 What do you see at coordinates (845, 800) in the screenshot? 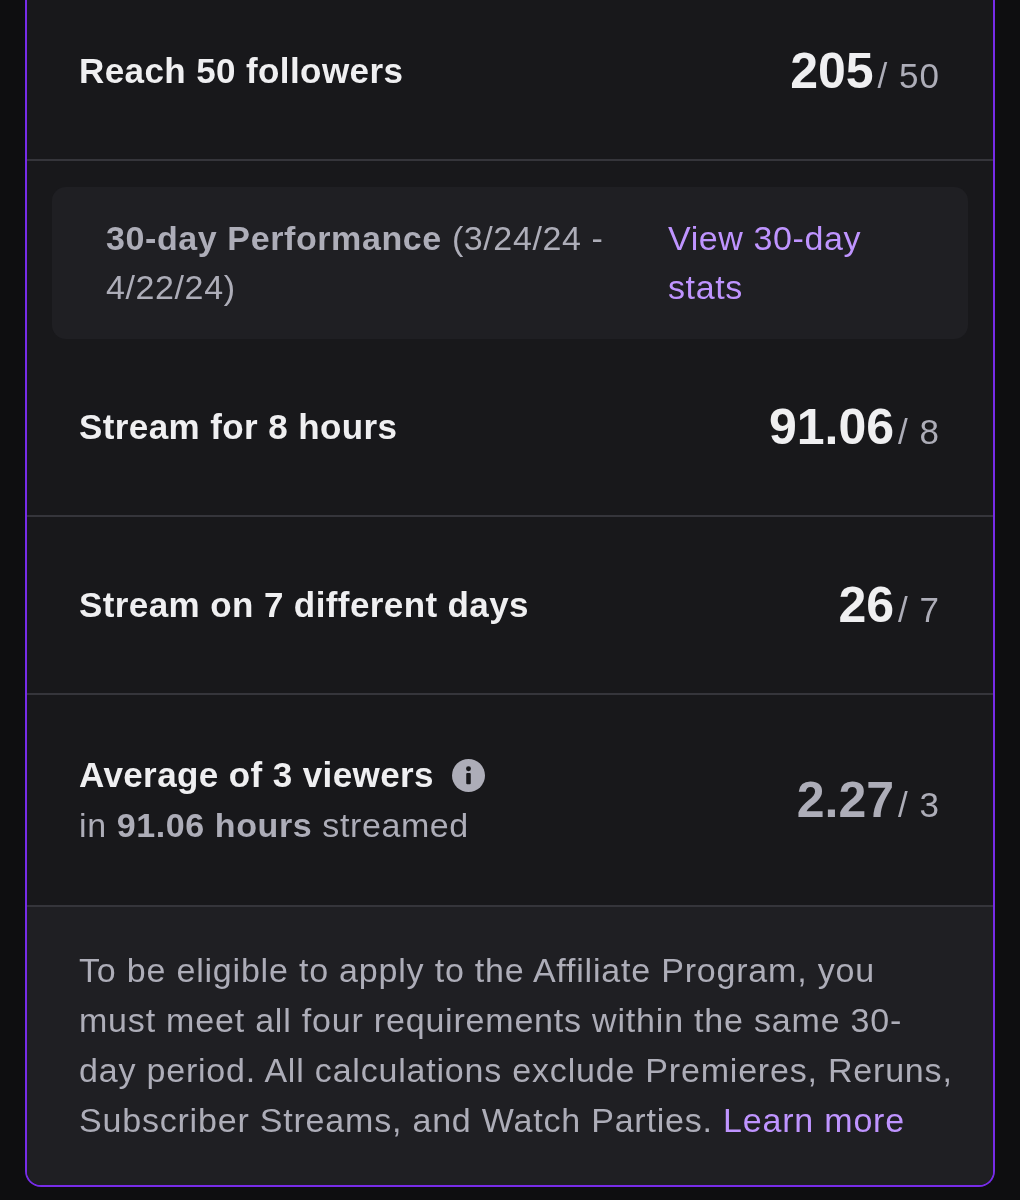
I see `progress-value: 2.27` at bounding box center [845, 800].